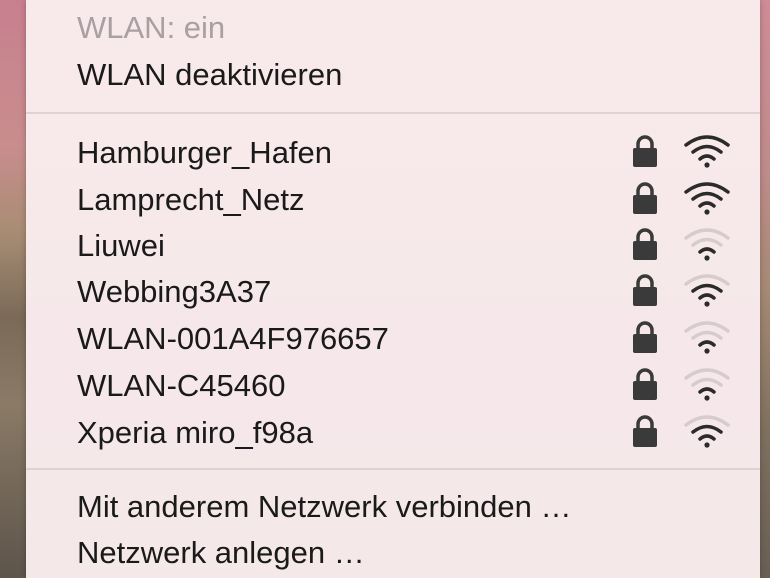 The width and height of the screenshot is (770, 578). What do you see at coordinates (233, 338) in the screenshot?
I see `network-name: WLAN-001A4F976657` at bounding box center [233, 338].